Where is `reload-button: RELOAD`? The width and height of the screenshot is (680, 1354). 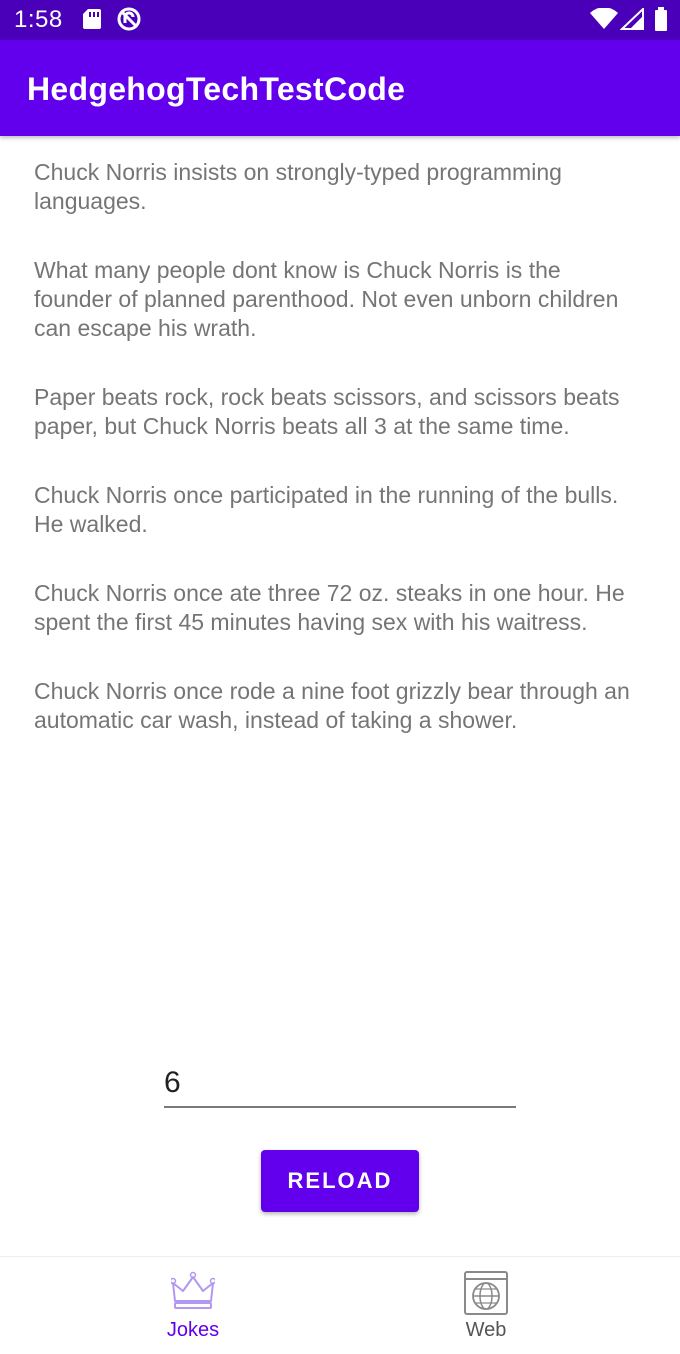 reload-button: RELOAD is located at coordinates (340, 1181).